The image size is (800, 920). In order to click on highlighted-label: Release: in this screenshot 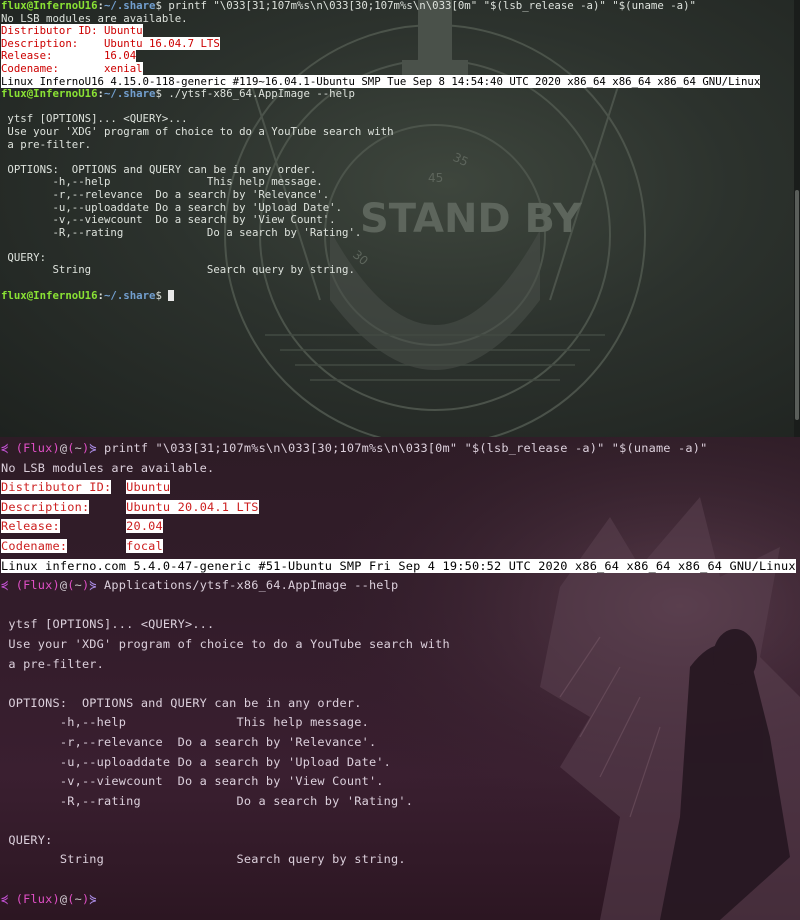, I will do `click(30, 526)`.